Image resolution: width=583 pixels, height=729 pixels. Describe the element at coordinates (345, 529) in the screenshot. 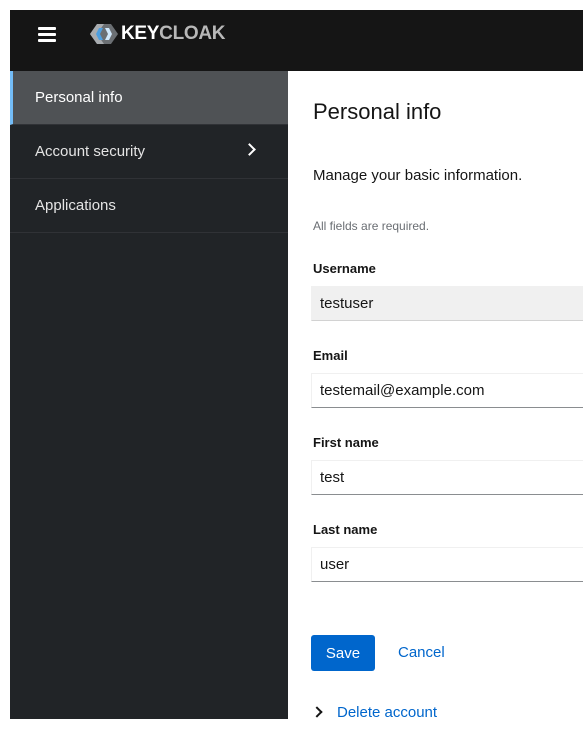

I see `last-name-label: Last name` at that location.